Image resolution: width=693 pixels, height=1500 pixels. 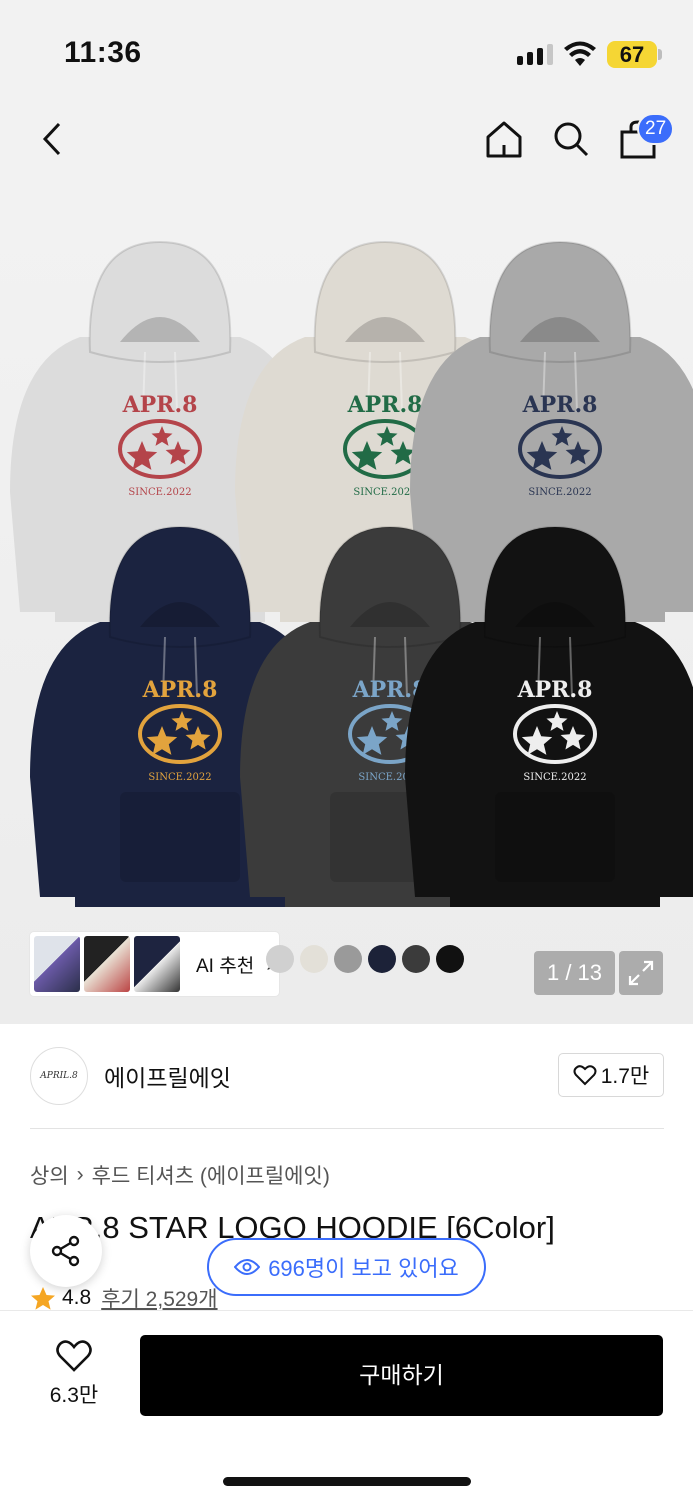 I want to click on brand-logo: APRIL.8, so click(x=59, y=1076).